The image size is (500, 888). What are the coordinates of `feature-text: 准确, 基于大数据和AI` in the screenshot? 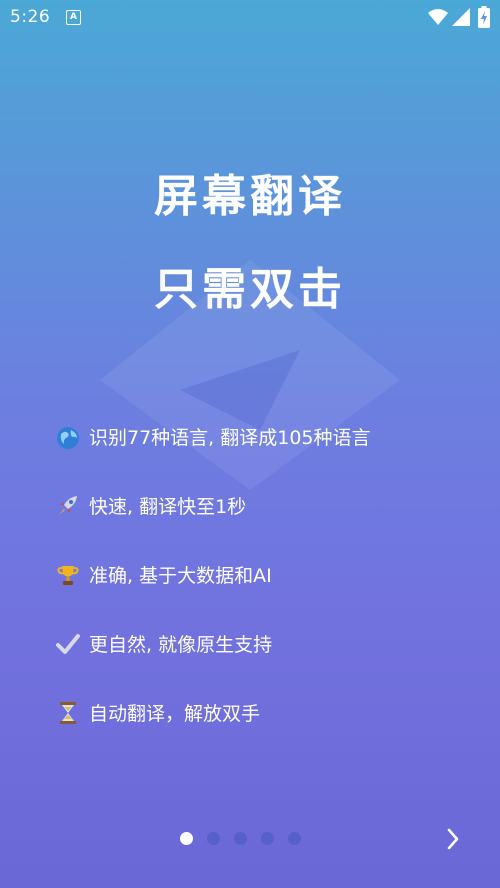 It's located at (180, 576).